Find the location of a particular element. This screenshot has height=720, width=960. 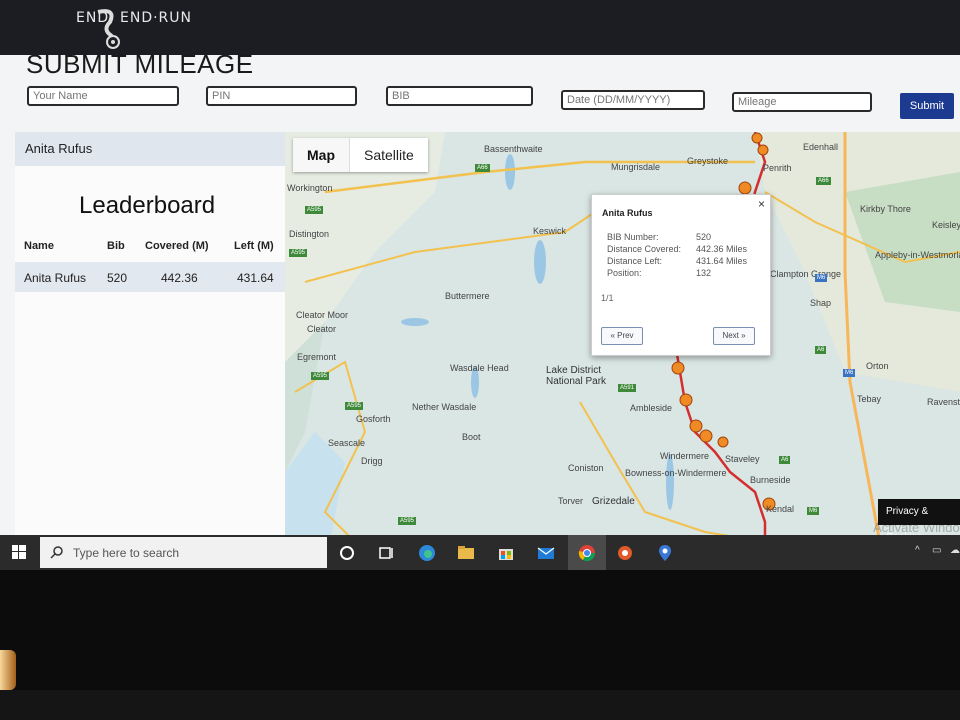

file-explorer-icon is located at coordinates (466, 553).